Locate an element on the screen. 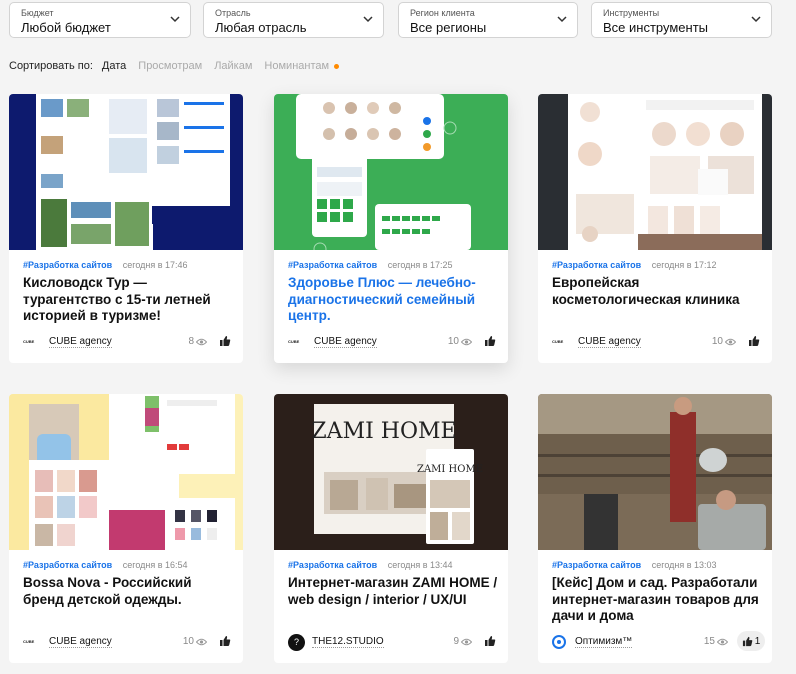  post-time: сегодня в 13:03 is located at coordinates (684, 565).